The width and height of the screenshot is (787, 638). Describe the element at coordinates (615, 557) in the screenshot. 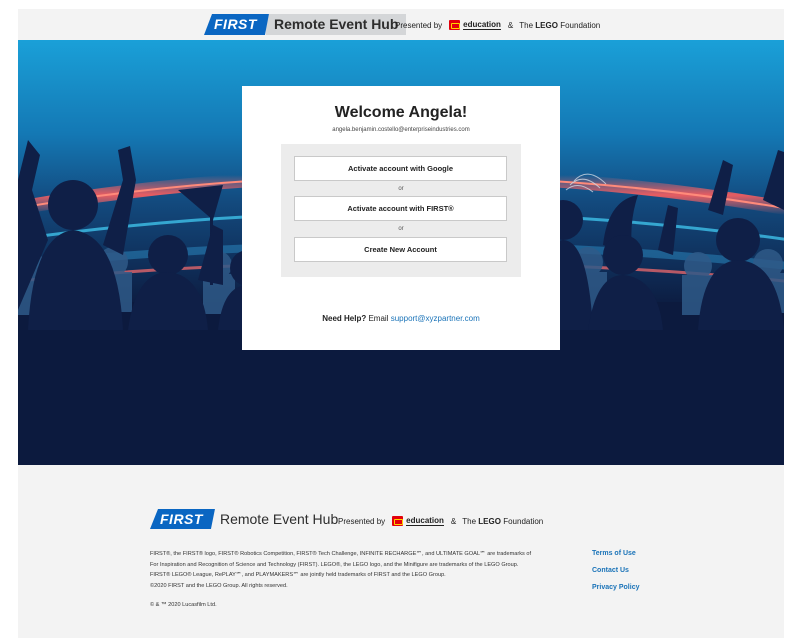

I see `terms-of-use-link: Terms of Use` at that location.